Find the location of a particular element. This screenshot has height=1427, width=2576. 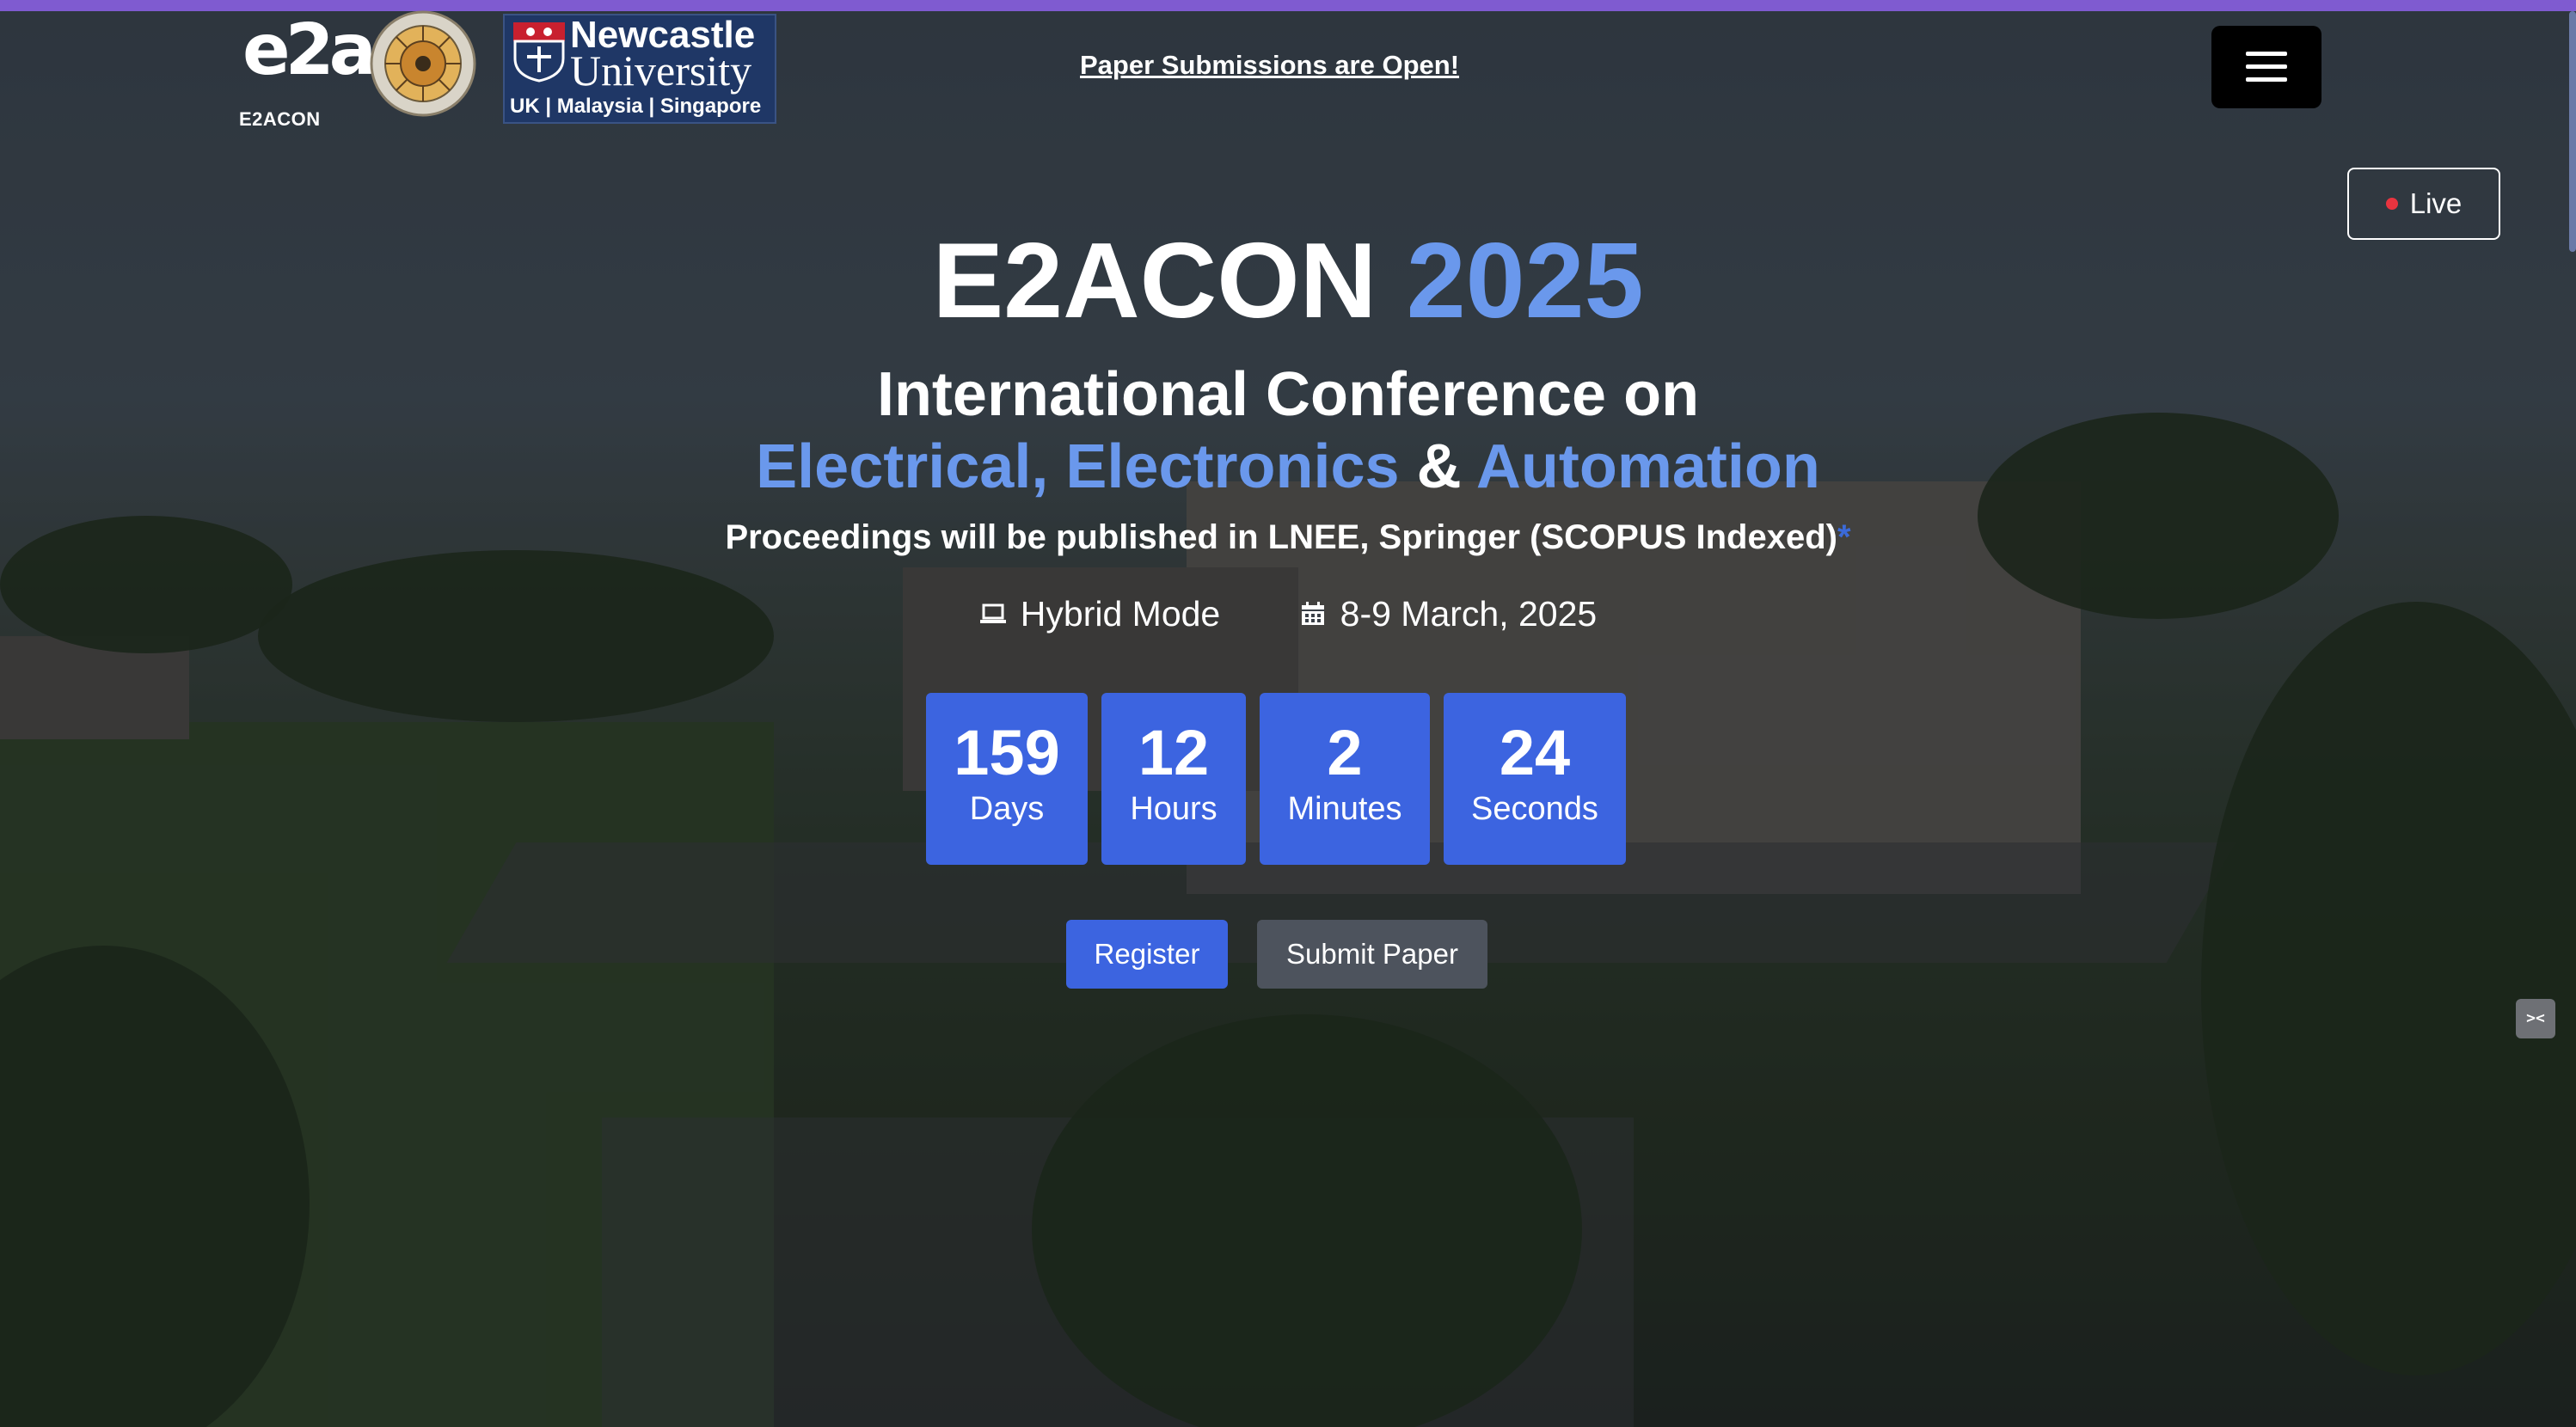

countdown-label: Hours is located at coordinates (1173, 809).